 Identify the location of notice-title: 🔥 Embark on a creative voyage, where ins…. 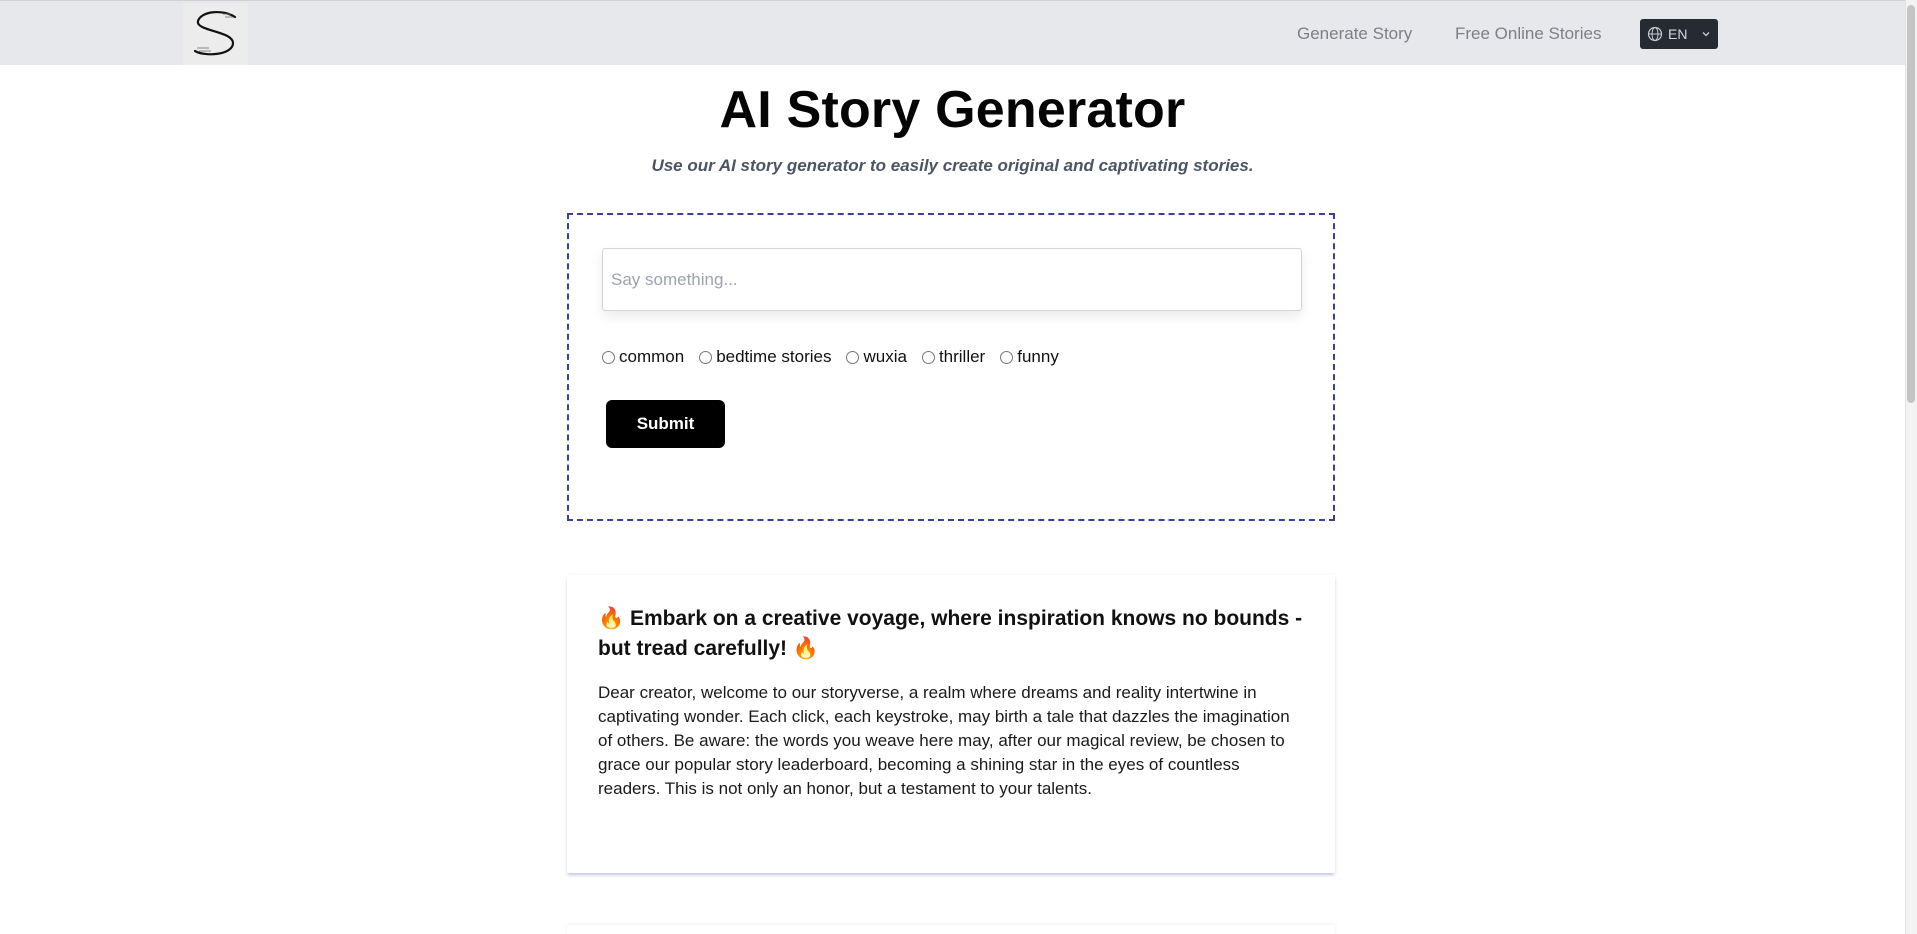
(950, 633).